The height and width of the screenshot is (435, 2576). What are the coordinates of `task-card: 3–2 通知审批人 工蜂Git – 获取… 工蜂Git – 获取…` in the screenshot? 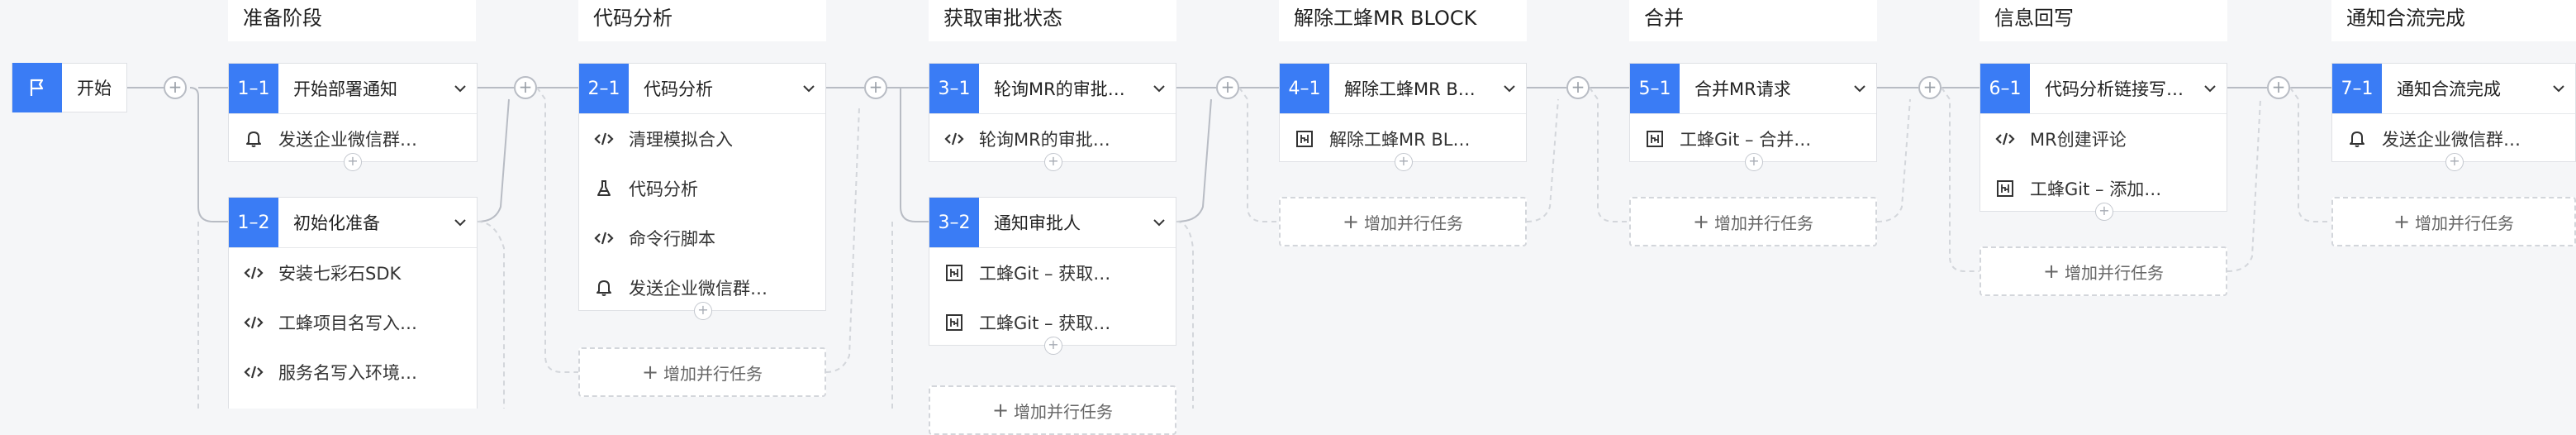 It's located at (1052, 271).